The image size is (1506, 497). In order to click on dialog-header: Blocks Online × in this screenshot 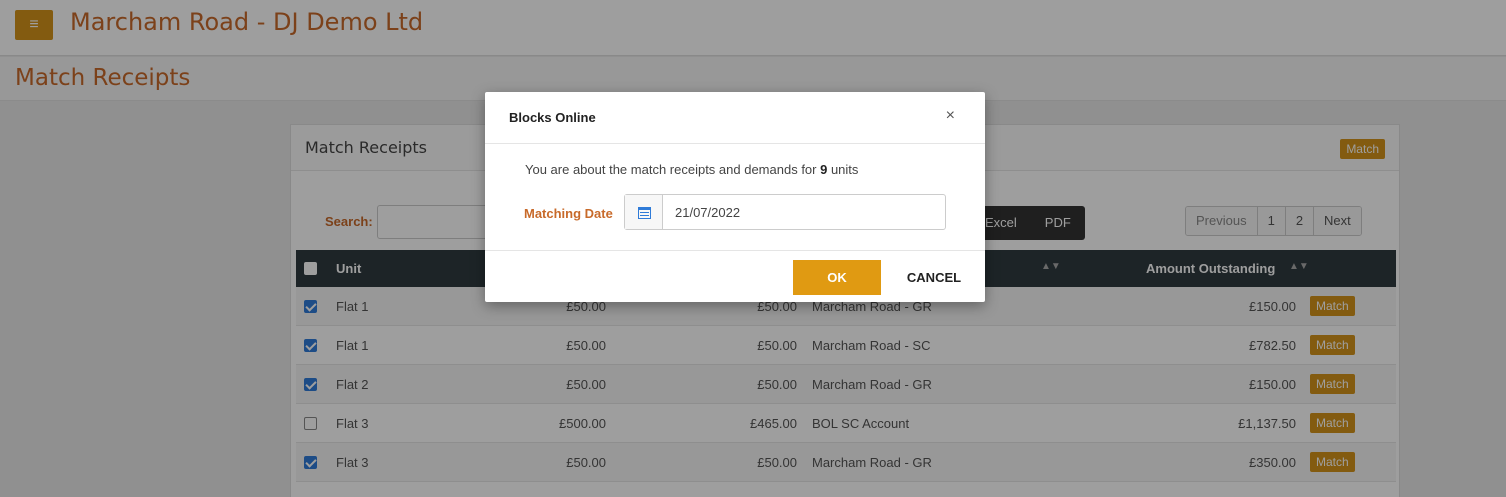, I will do `click(735, 118)`.